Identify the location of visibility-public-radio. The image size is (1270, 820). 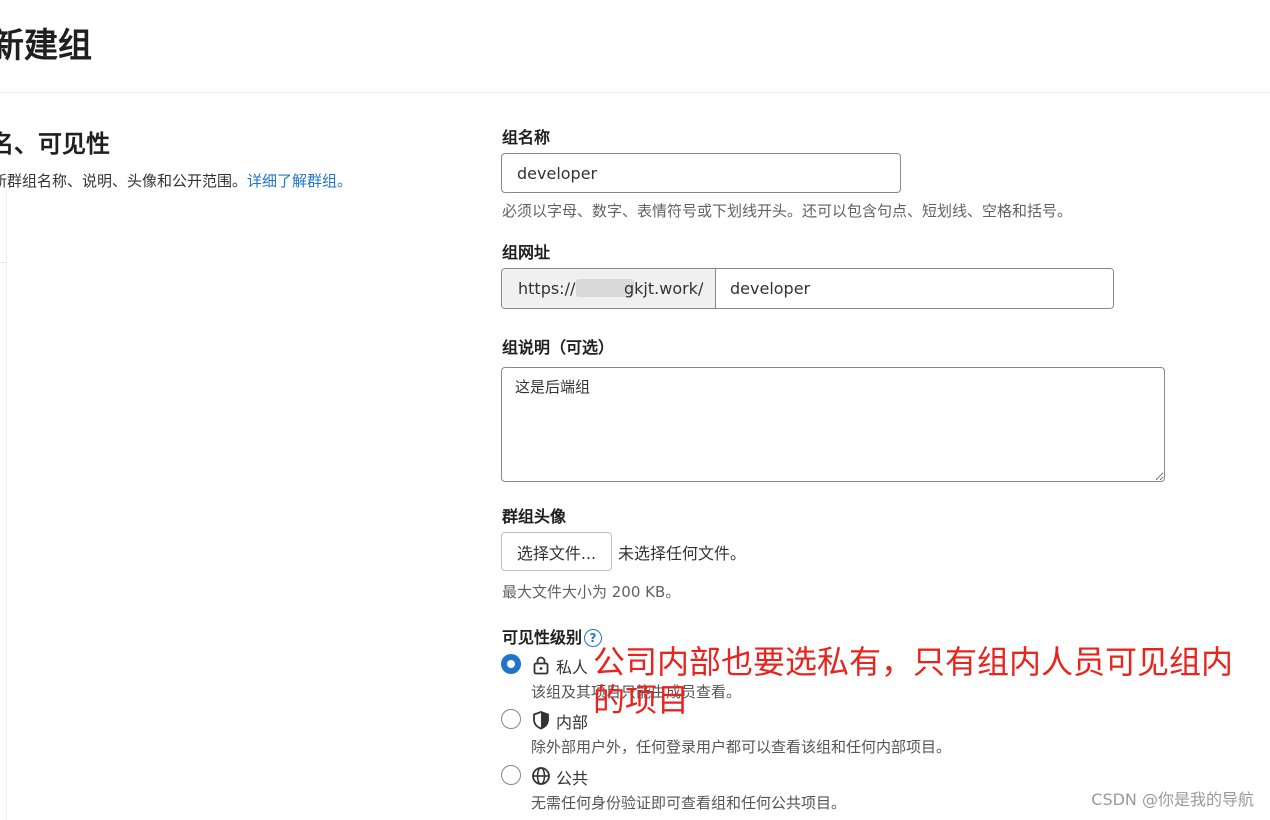
(511, 775).